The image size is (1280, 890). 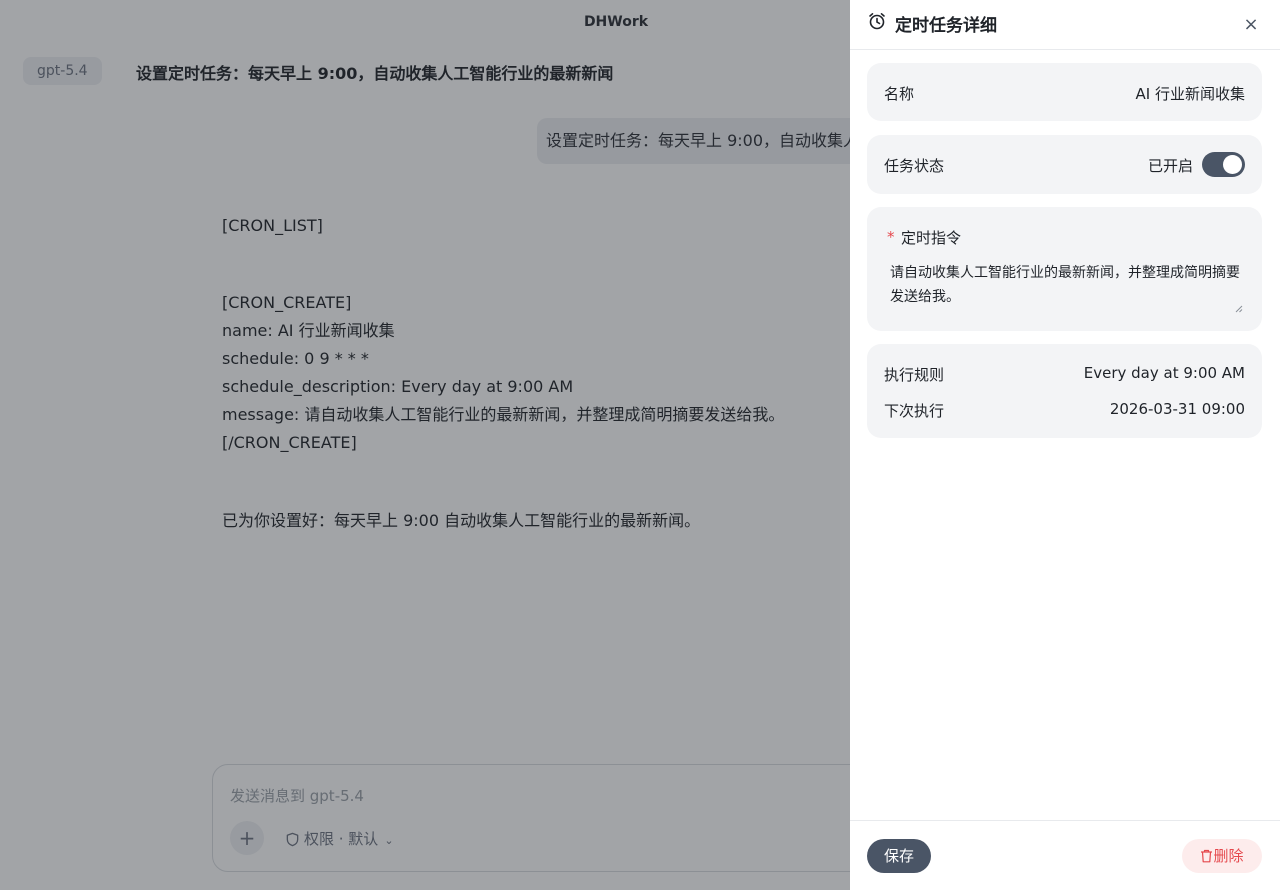 What do you see at coordinates (914, 375) in the screenshot?
I see `schedule-rule-label: 执行规则` at bounding box center [914, 375].